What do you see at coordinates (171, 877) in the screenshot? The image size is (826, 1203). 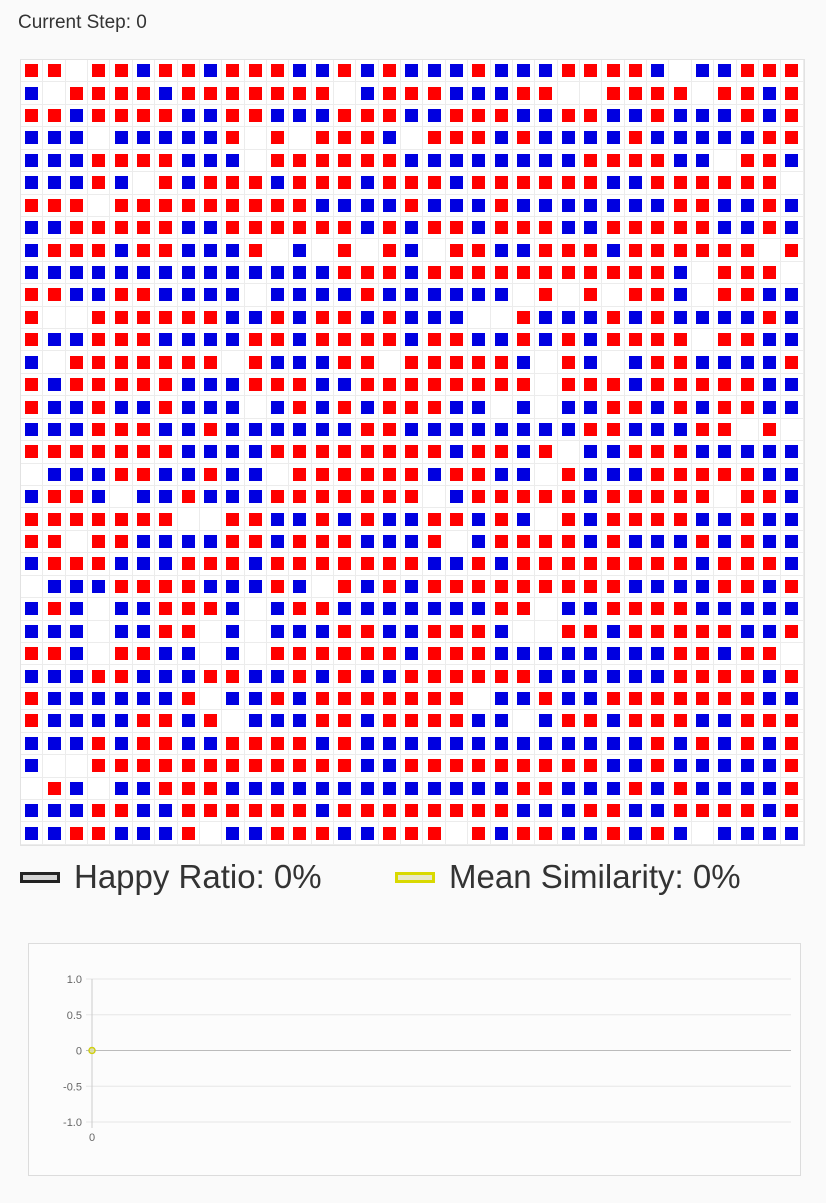 I see `legend-item-happy-ratio: Happy Ratio: 0%` at bounding box center [171, 877].